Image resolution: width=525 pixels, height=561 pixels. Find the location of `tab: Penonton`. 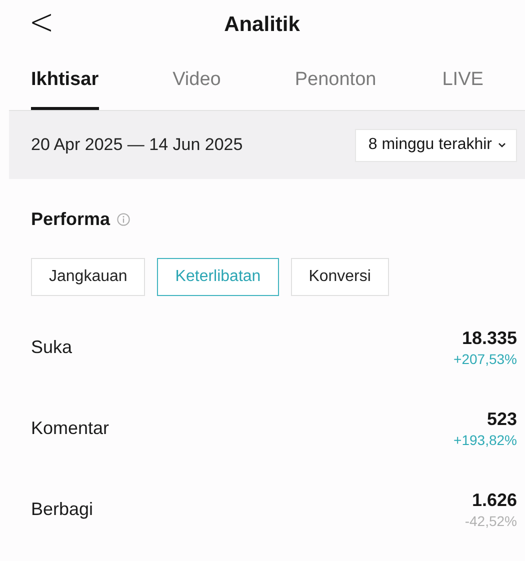

tab: Penonton is located at coordinates (335, 81).